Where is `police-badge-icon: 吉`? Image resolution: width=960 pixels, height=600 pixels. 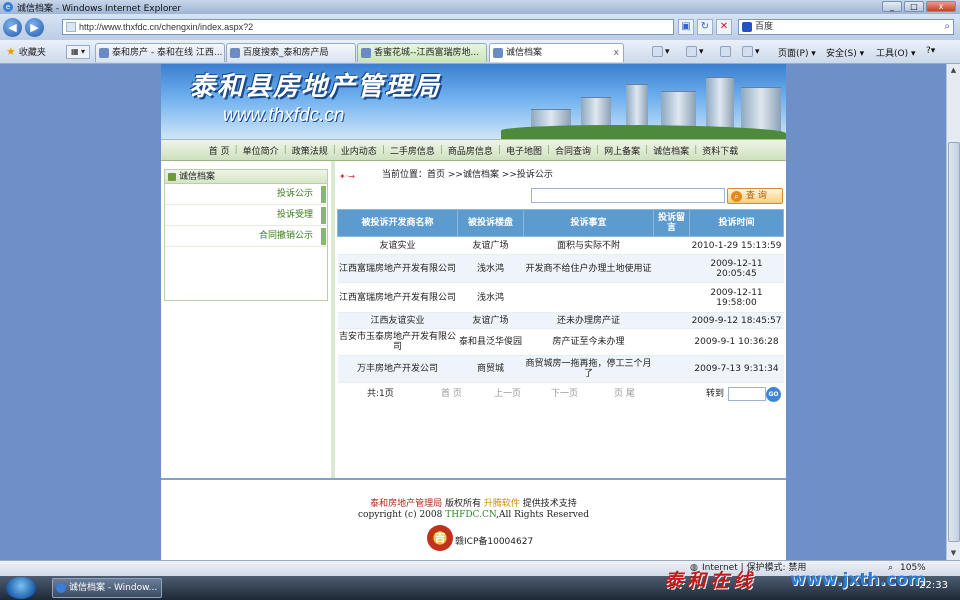
police-badge-icon: 吉 is located at coordinates (440, 538).